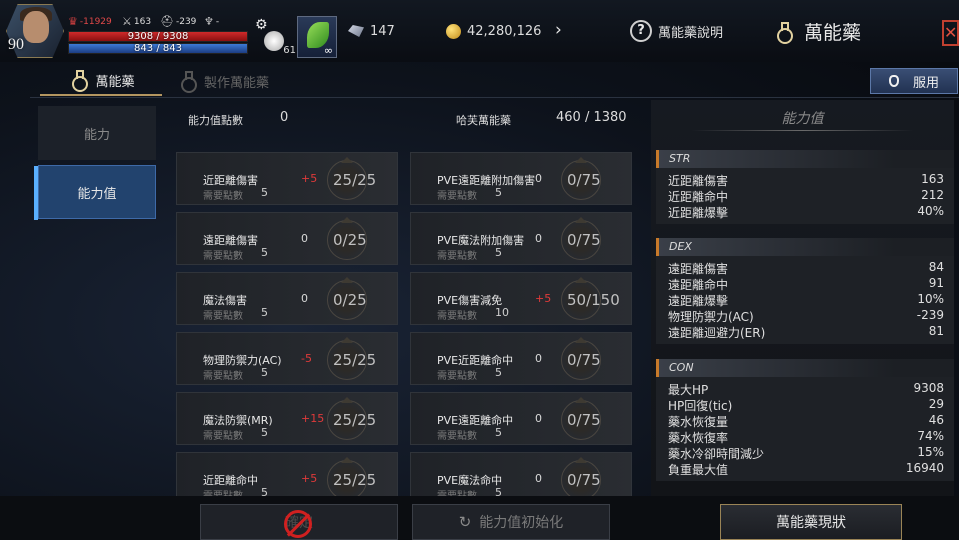 This screenshot has width=959, height=540. I want to click on stat-card-level: 0/25, so click(350, 240).